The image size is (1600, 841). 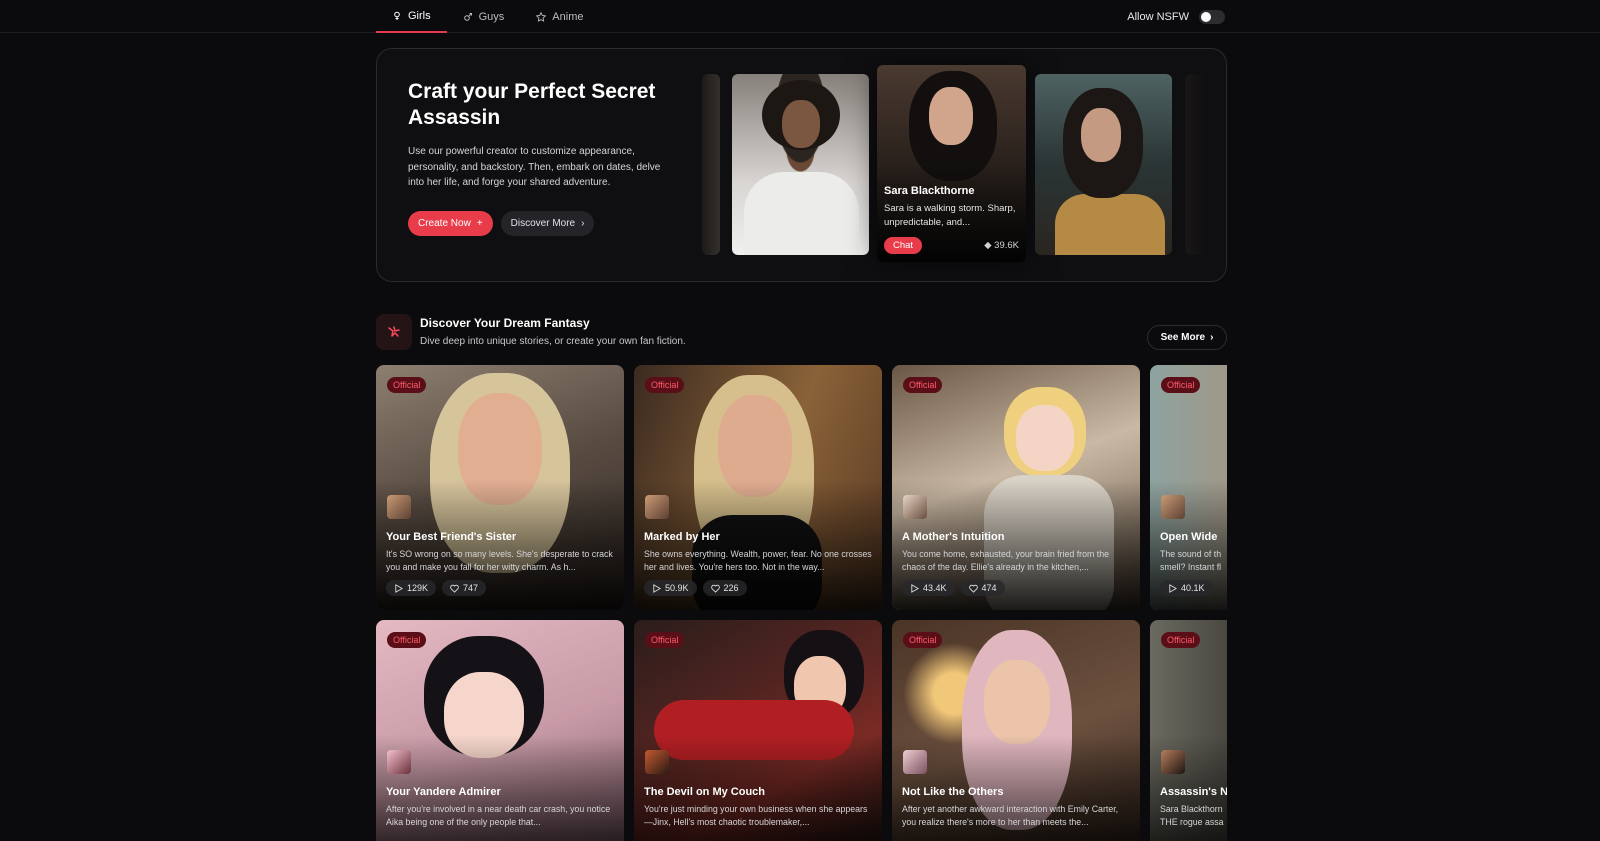 I want to click on card-stats: 129K 747, so click(x=436, y=588).